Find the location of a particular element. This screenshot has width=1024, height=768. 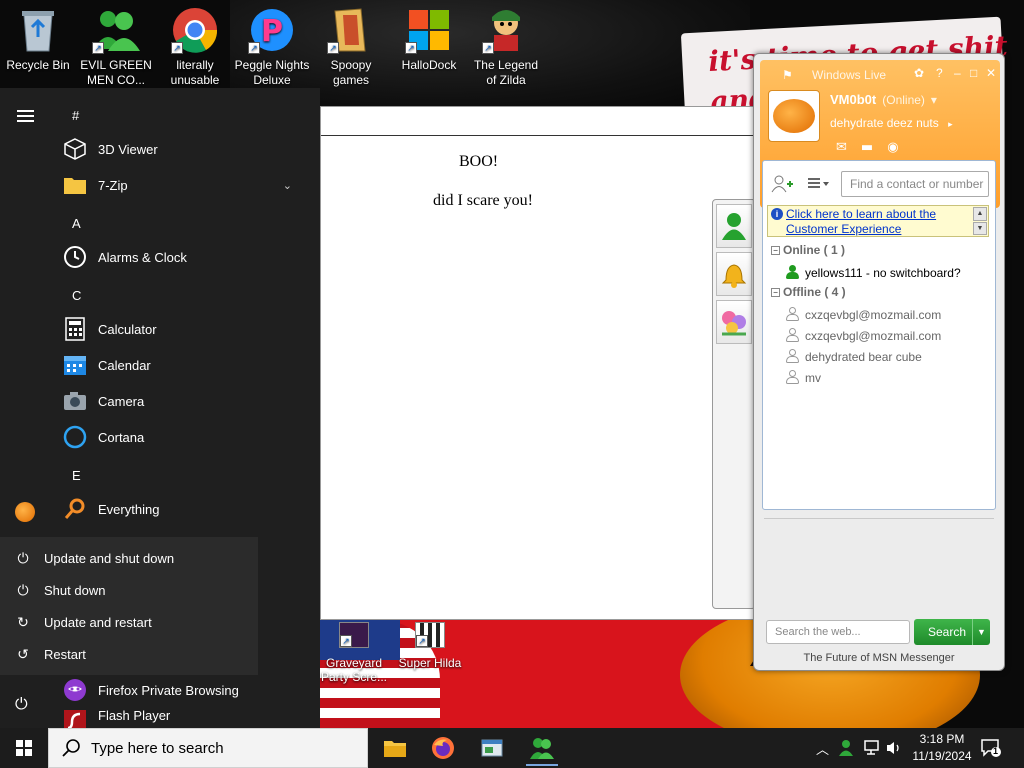

desktop-icon-super-hilda: ↗ Super Hilda is located at coordinates (430, 646).